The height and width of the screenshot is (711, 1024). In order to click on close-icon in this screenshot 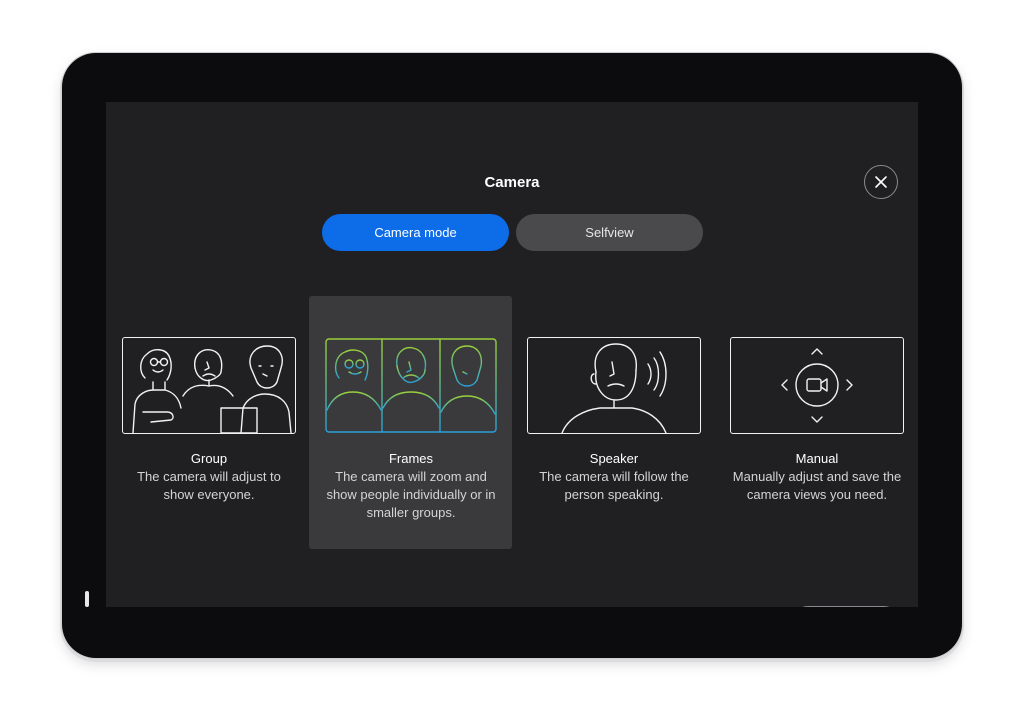, I will do `click(881, 182)`.